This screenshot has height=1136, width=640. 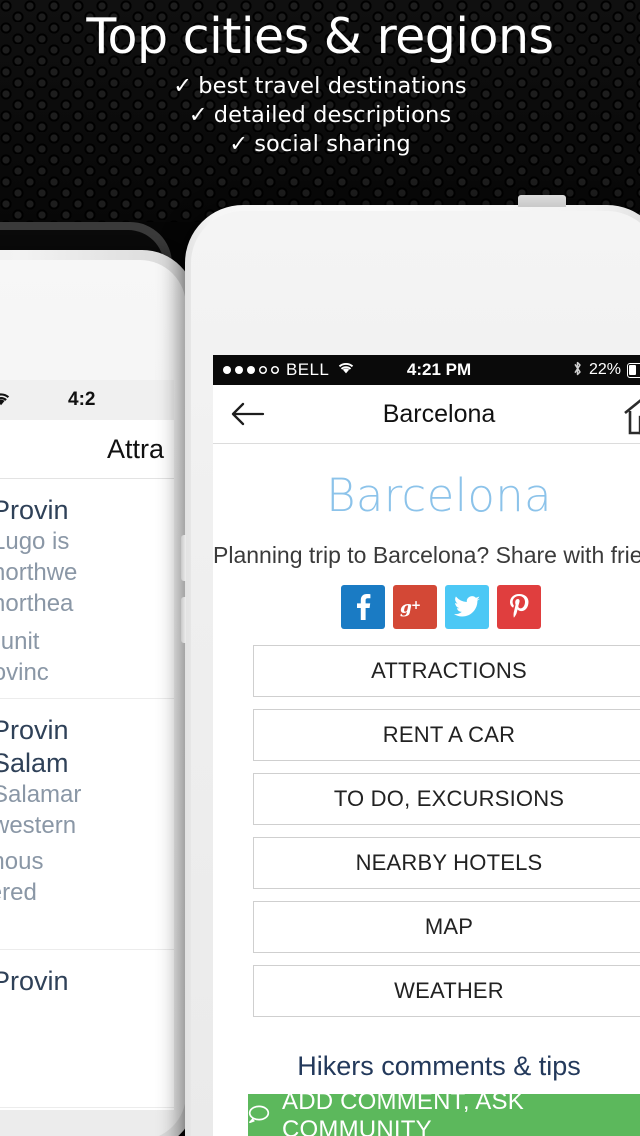 I want to click on menu-button-nearby-hotels: NEARBY HOTELS, so click(x=446, y=863).